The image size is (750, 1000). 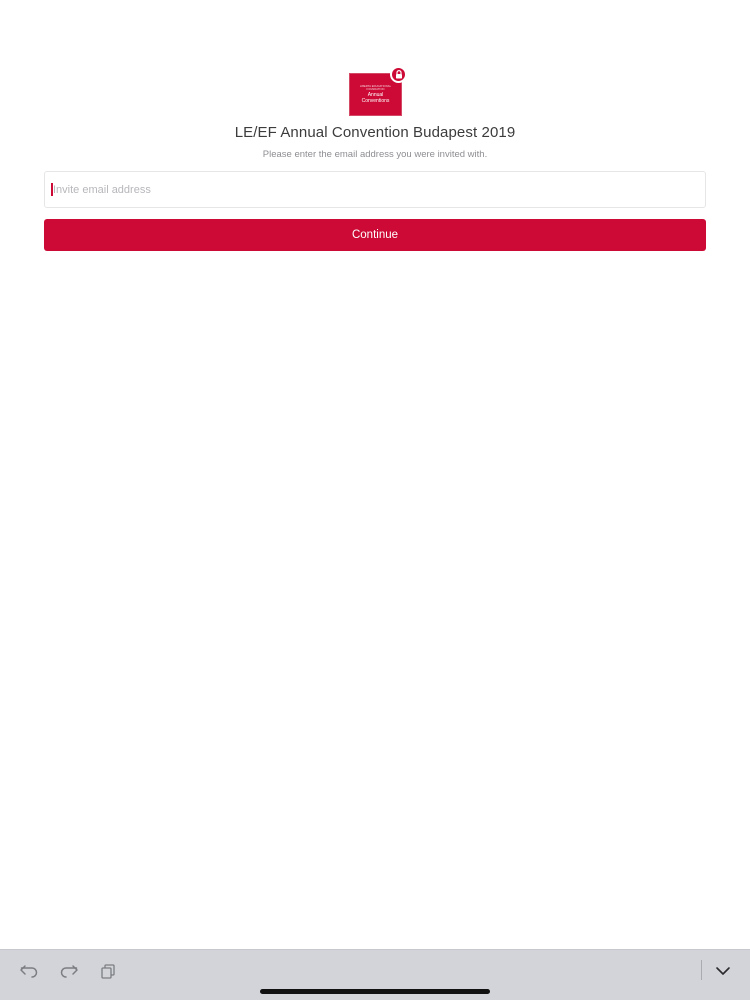 I want to click on dismiss-keyboard-icon, so click(x=723, y=971).